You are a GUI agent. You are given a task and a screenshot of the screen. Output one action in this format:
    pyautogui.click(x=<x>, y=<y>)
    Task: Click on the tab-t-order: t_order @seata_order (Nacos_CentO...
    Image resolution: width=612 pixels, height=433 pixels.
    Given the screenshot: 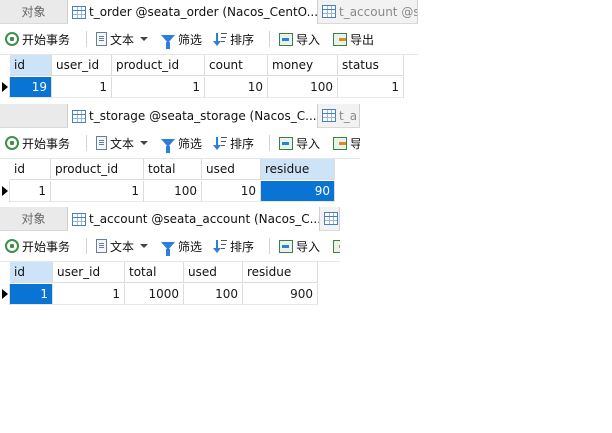 What is the action you would take?
    pyautogui.click(x=193, y=12)
    